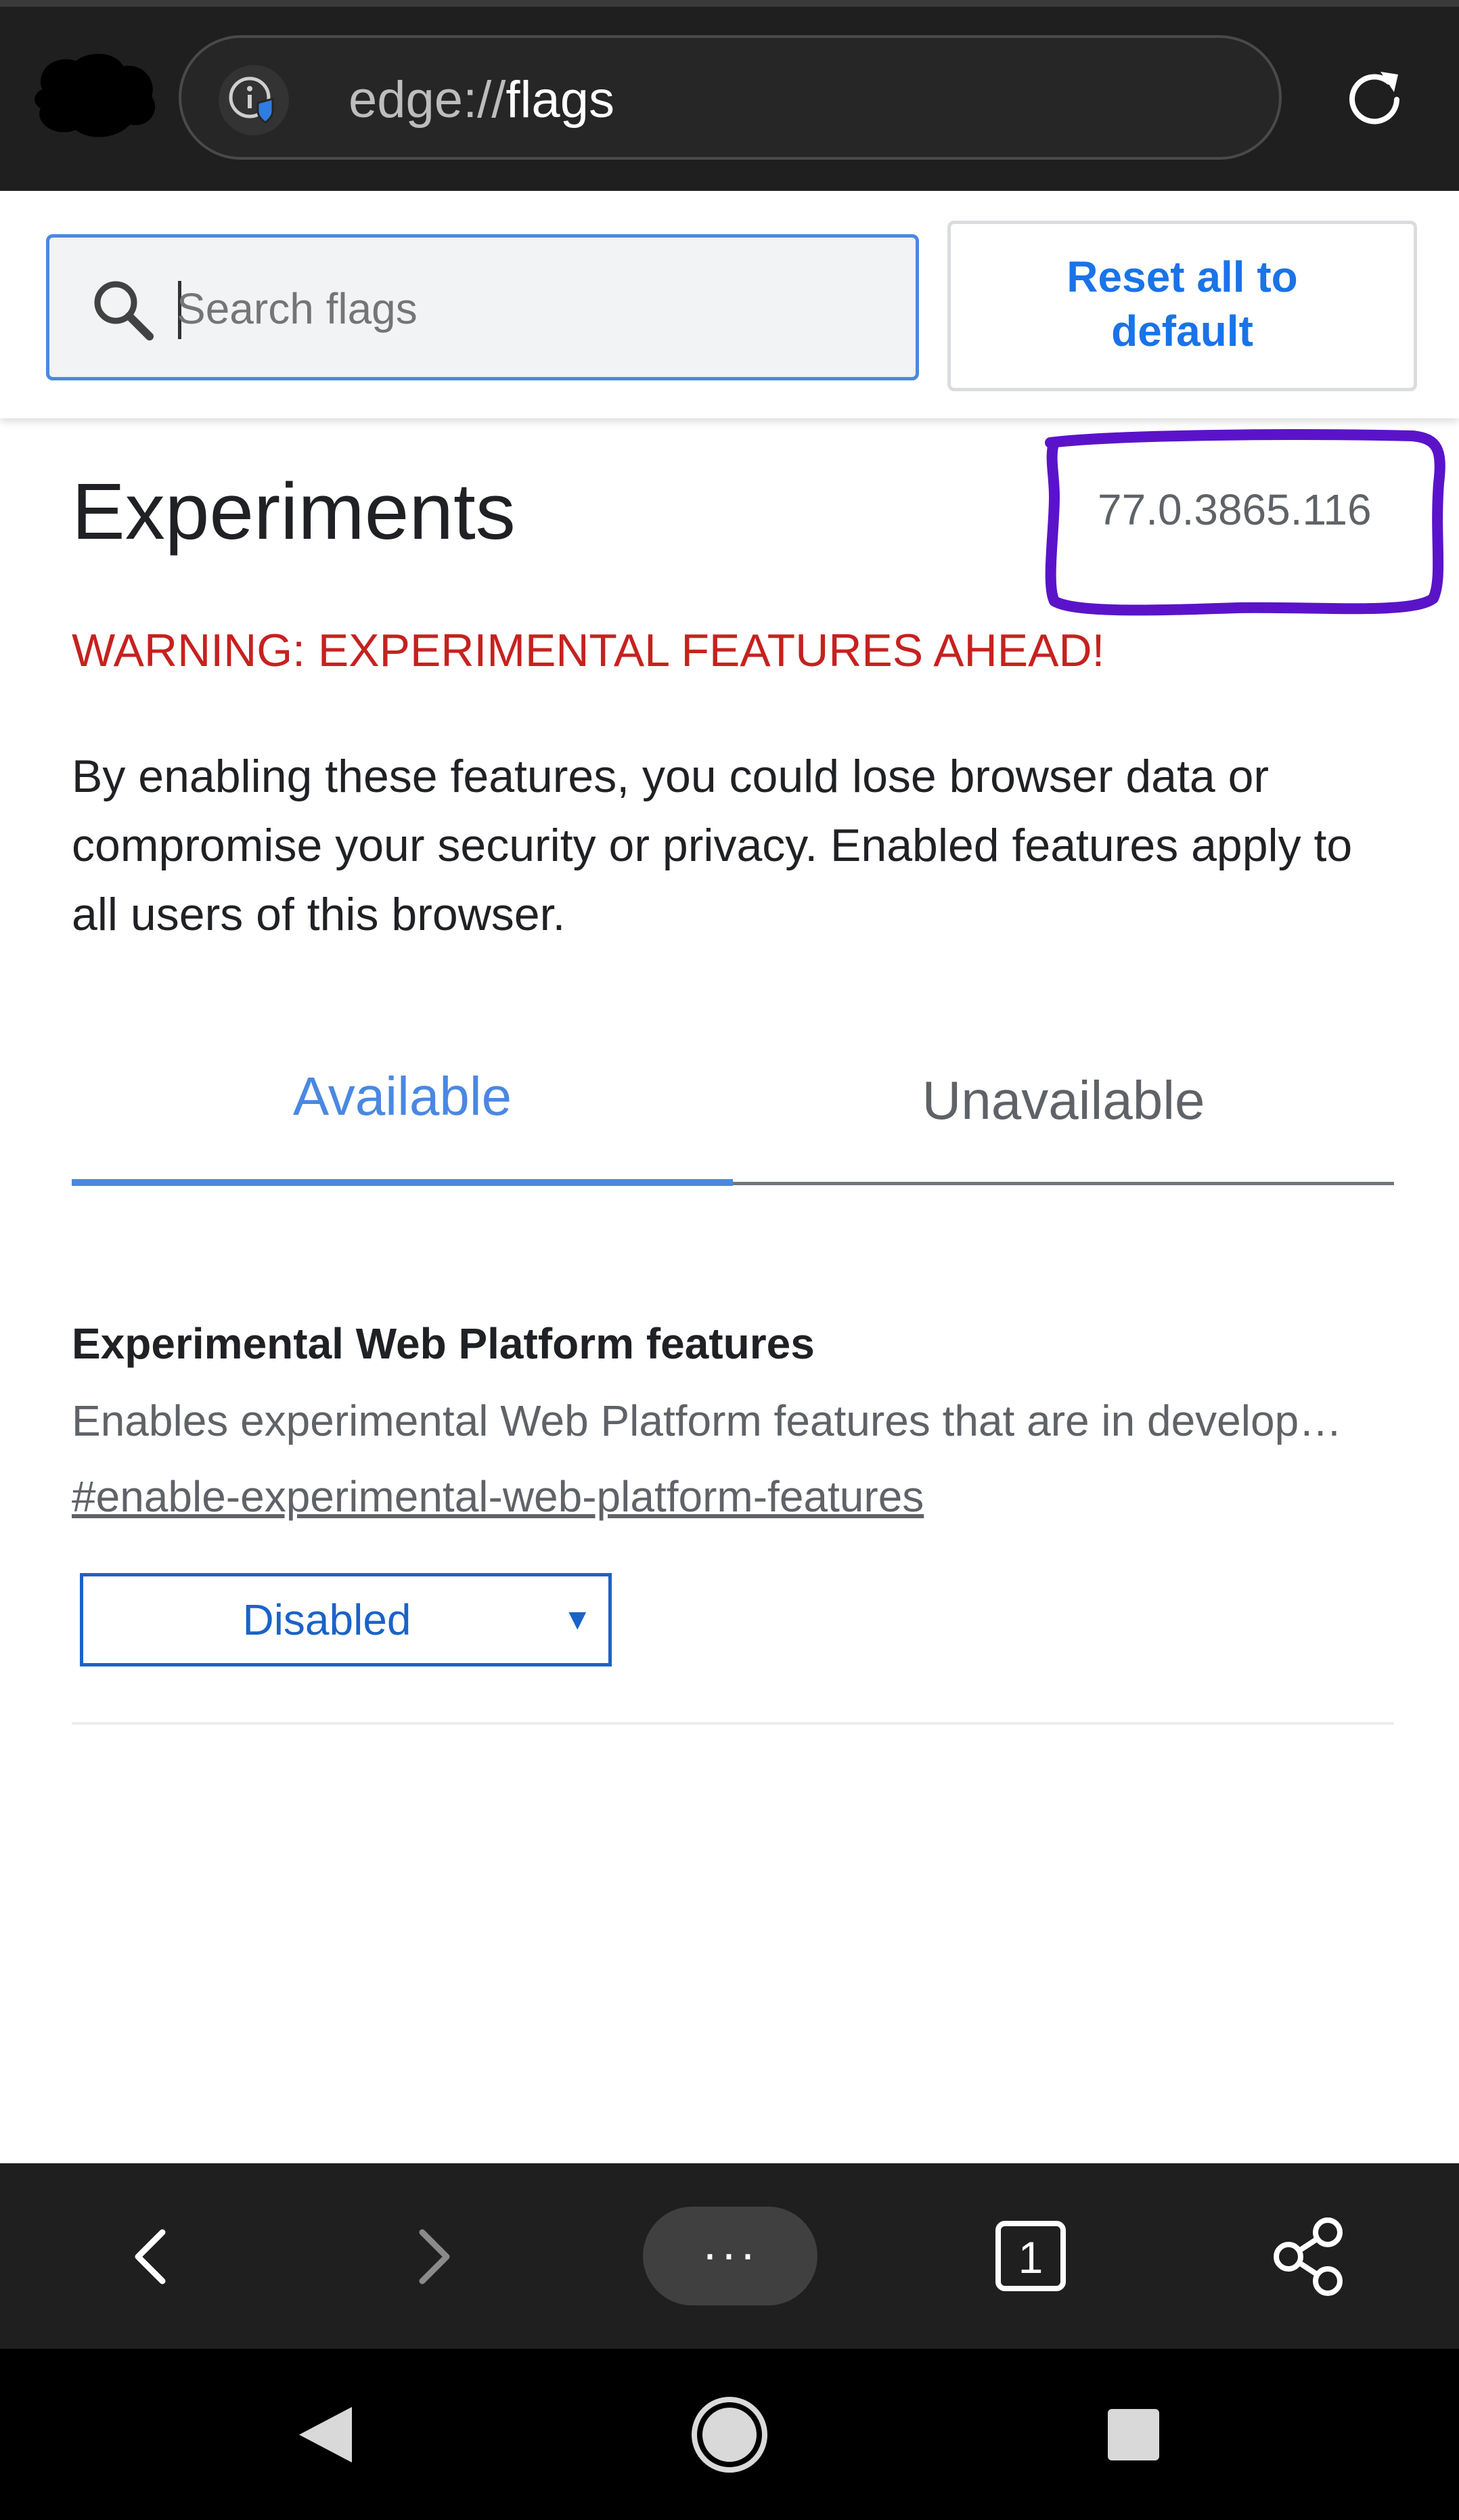 The image size is (1459, 2520). What do you see at coordinates (402, 1183) in the screenshot?
I see `tab-selected-indicator` at bounding box center [402, 1183].